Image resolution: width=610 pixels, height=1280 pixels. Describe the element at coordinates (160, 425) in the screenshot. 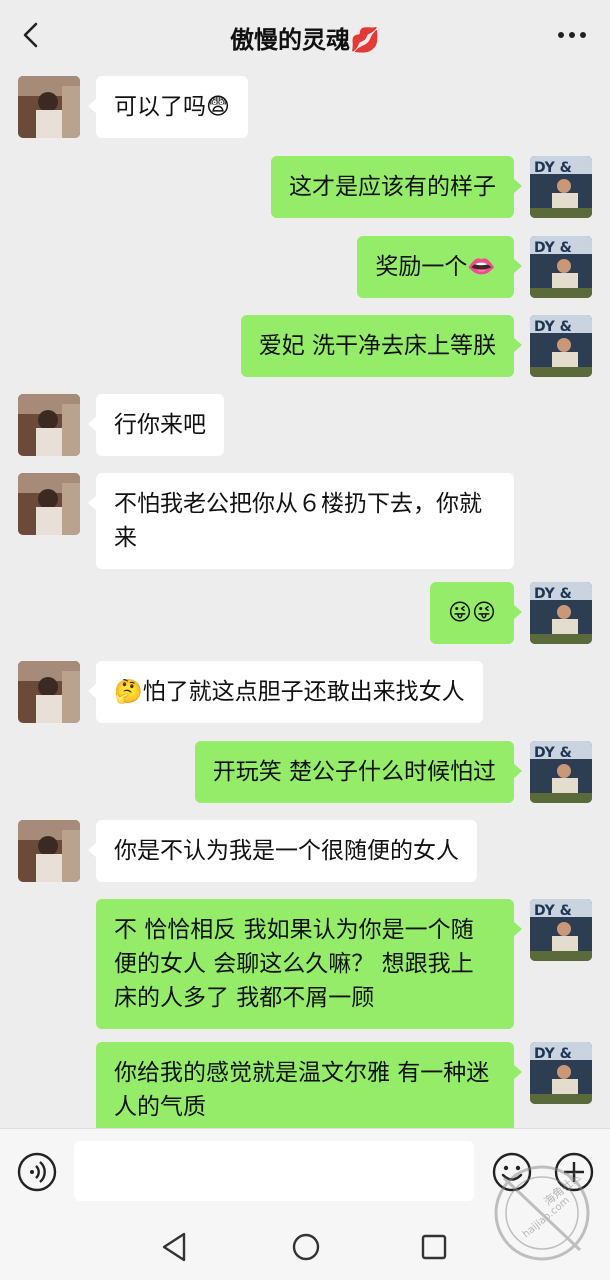

I see `message-text: 行你来吧` at that location.